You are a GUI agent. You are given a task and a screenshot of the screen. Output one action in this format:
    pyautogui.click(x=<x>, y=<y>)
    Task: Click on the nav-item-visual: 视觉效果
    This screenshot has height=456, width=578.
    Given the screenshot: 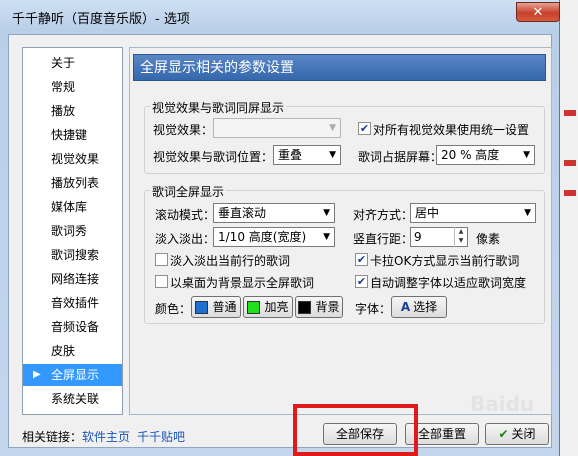 What is the action you would take?
    pyautogui.click(x=75, y=159)
    